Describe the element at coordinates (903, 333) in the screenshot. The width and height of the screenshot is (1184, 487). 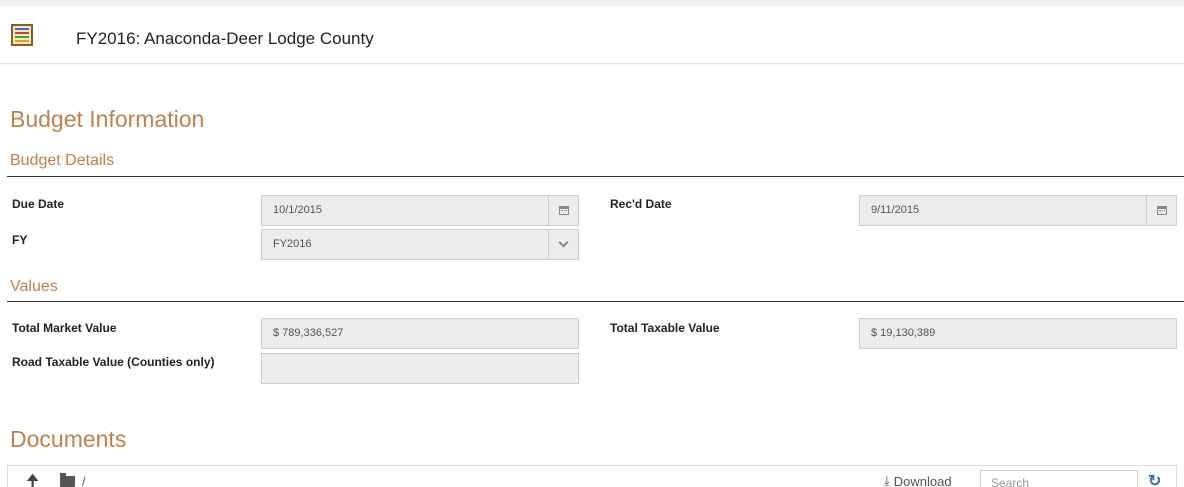
I see `total-taxable-value: $ 19,130,389` at that location.